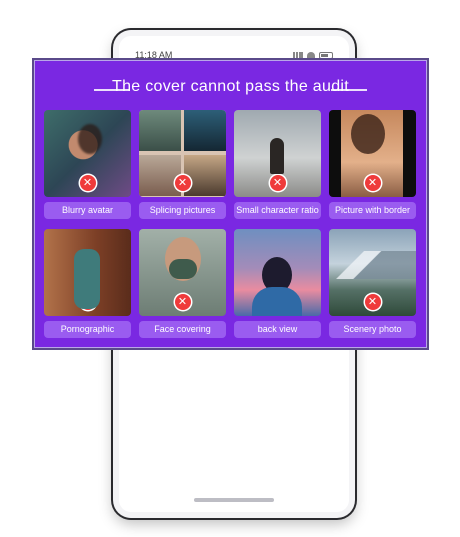 The width and height of the screenshot is (460, 537). Describe the element at coordinates (182, 153) in the screenshot. I see `example-image-splicing-pictures: ✕` at that location.